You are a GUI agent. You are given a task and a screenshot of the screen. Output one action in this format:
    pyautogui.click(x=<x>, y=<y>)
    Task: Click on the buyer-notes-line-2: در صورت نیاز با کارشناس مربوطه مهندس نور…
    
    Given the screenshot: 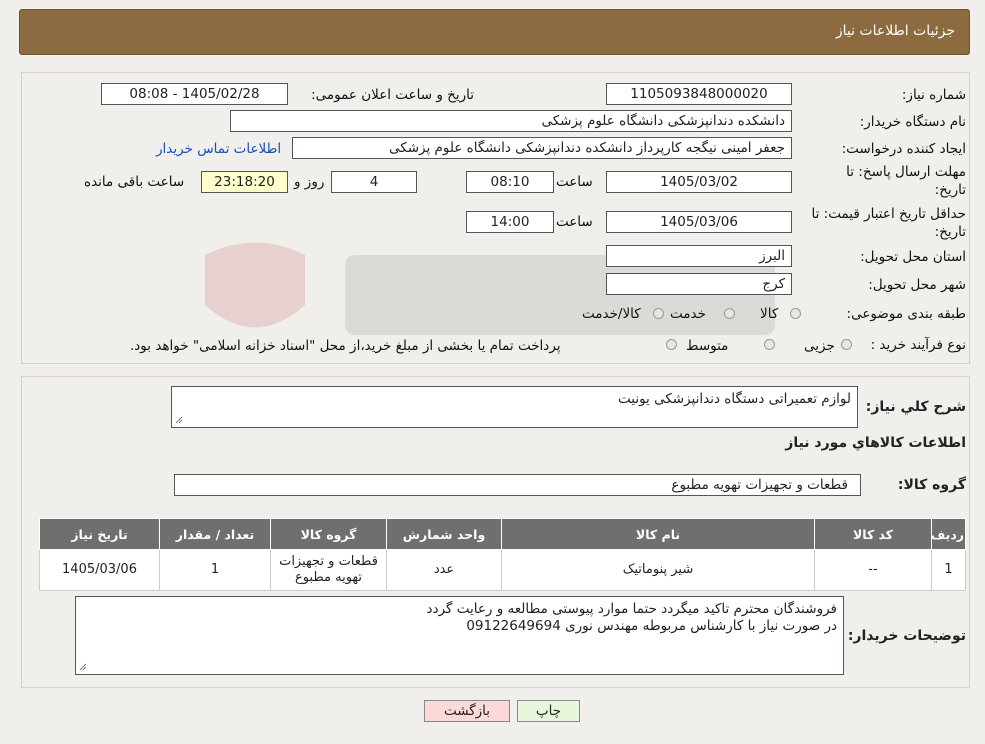 What is the action you would take?
    pyautogui.click(x=651, y=626)
    